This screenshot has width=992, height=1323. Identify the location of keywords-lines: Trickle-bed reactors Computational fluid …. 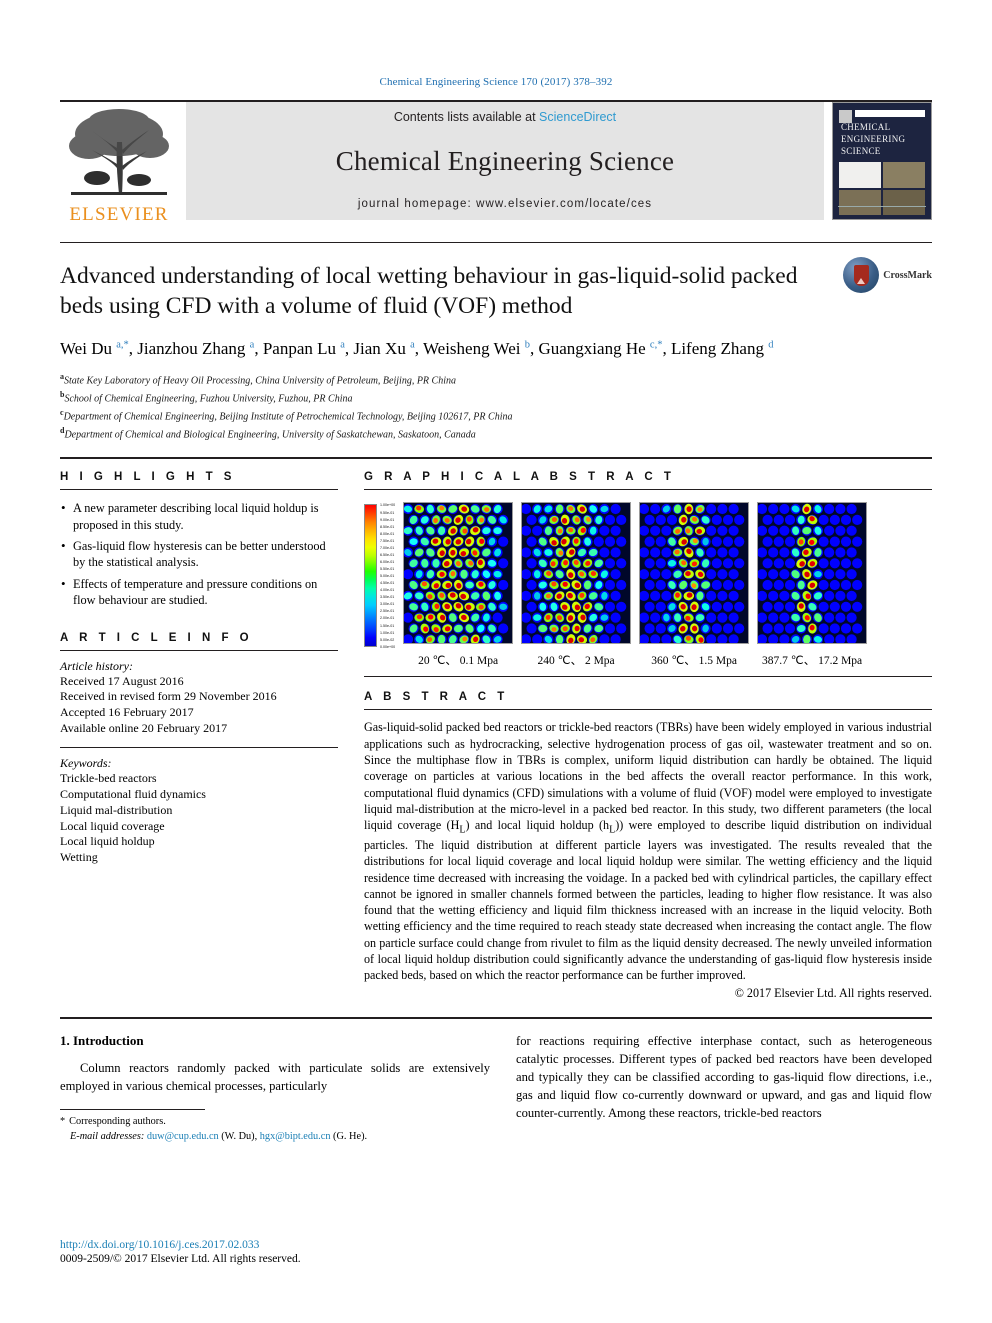
(199, 818).